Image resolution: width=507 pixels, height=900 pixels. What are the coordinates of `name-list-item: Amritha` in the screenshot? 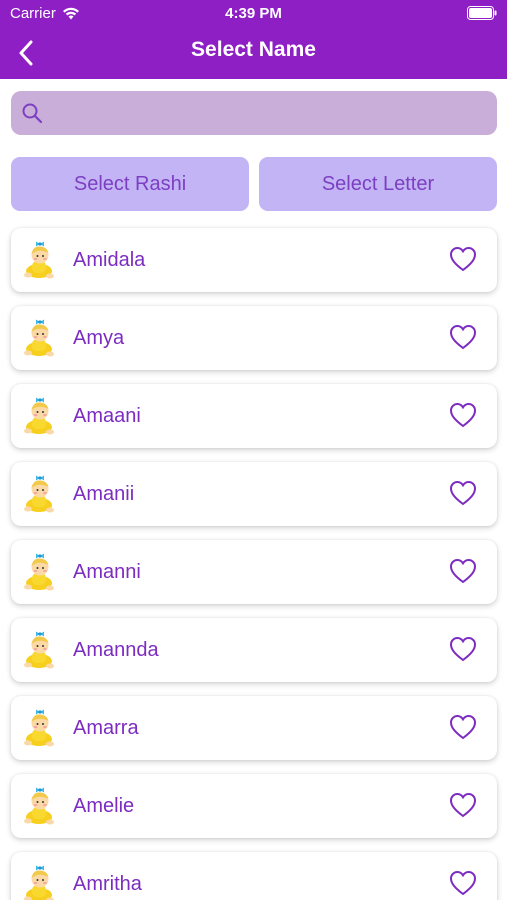 It's located at (254, 876).